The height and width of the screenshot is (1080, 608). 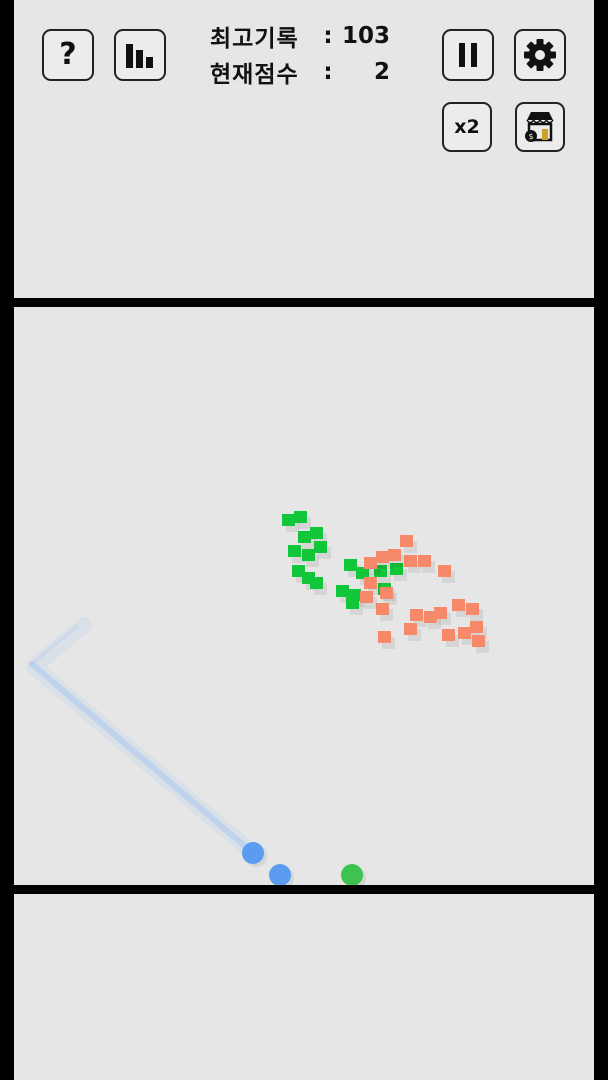 I want to click on settings-button, so click(x=540, y=55).